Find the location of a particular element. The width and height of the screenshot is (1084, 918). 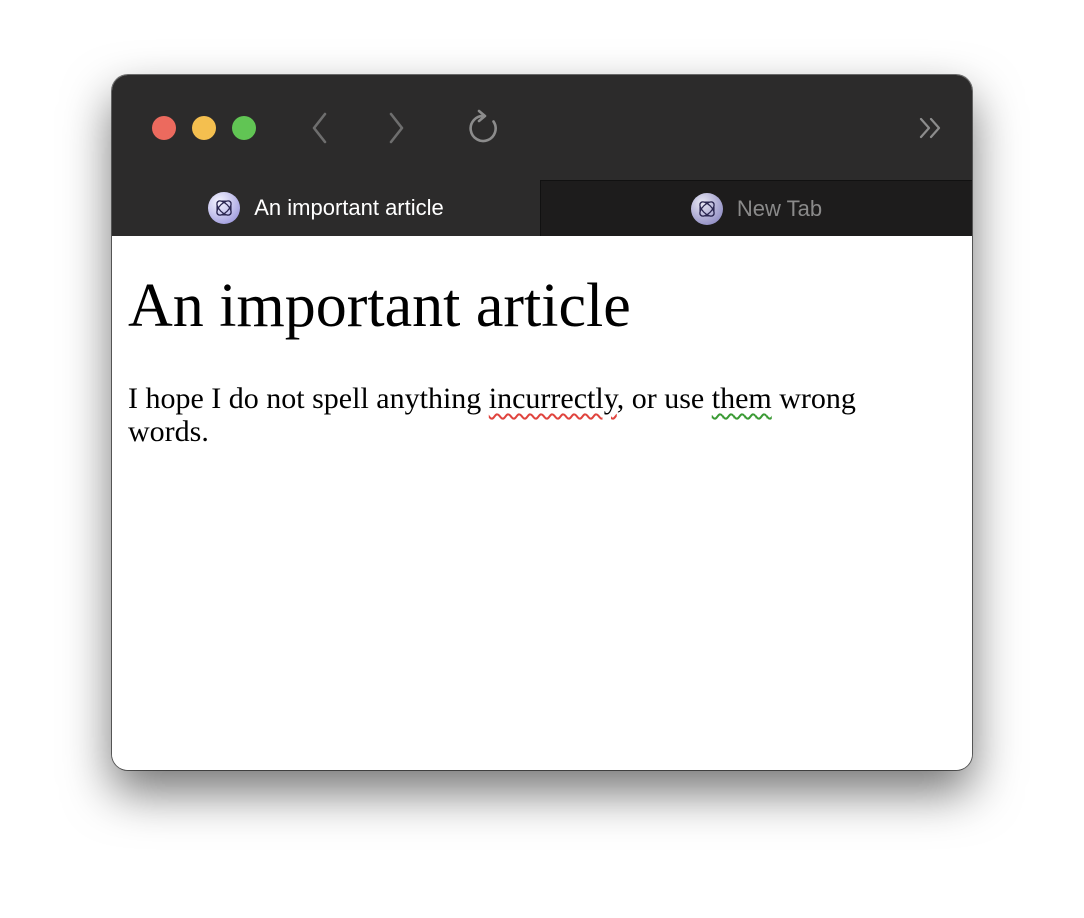

minimize-window-button is located at coordinates (204, 128).